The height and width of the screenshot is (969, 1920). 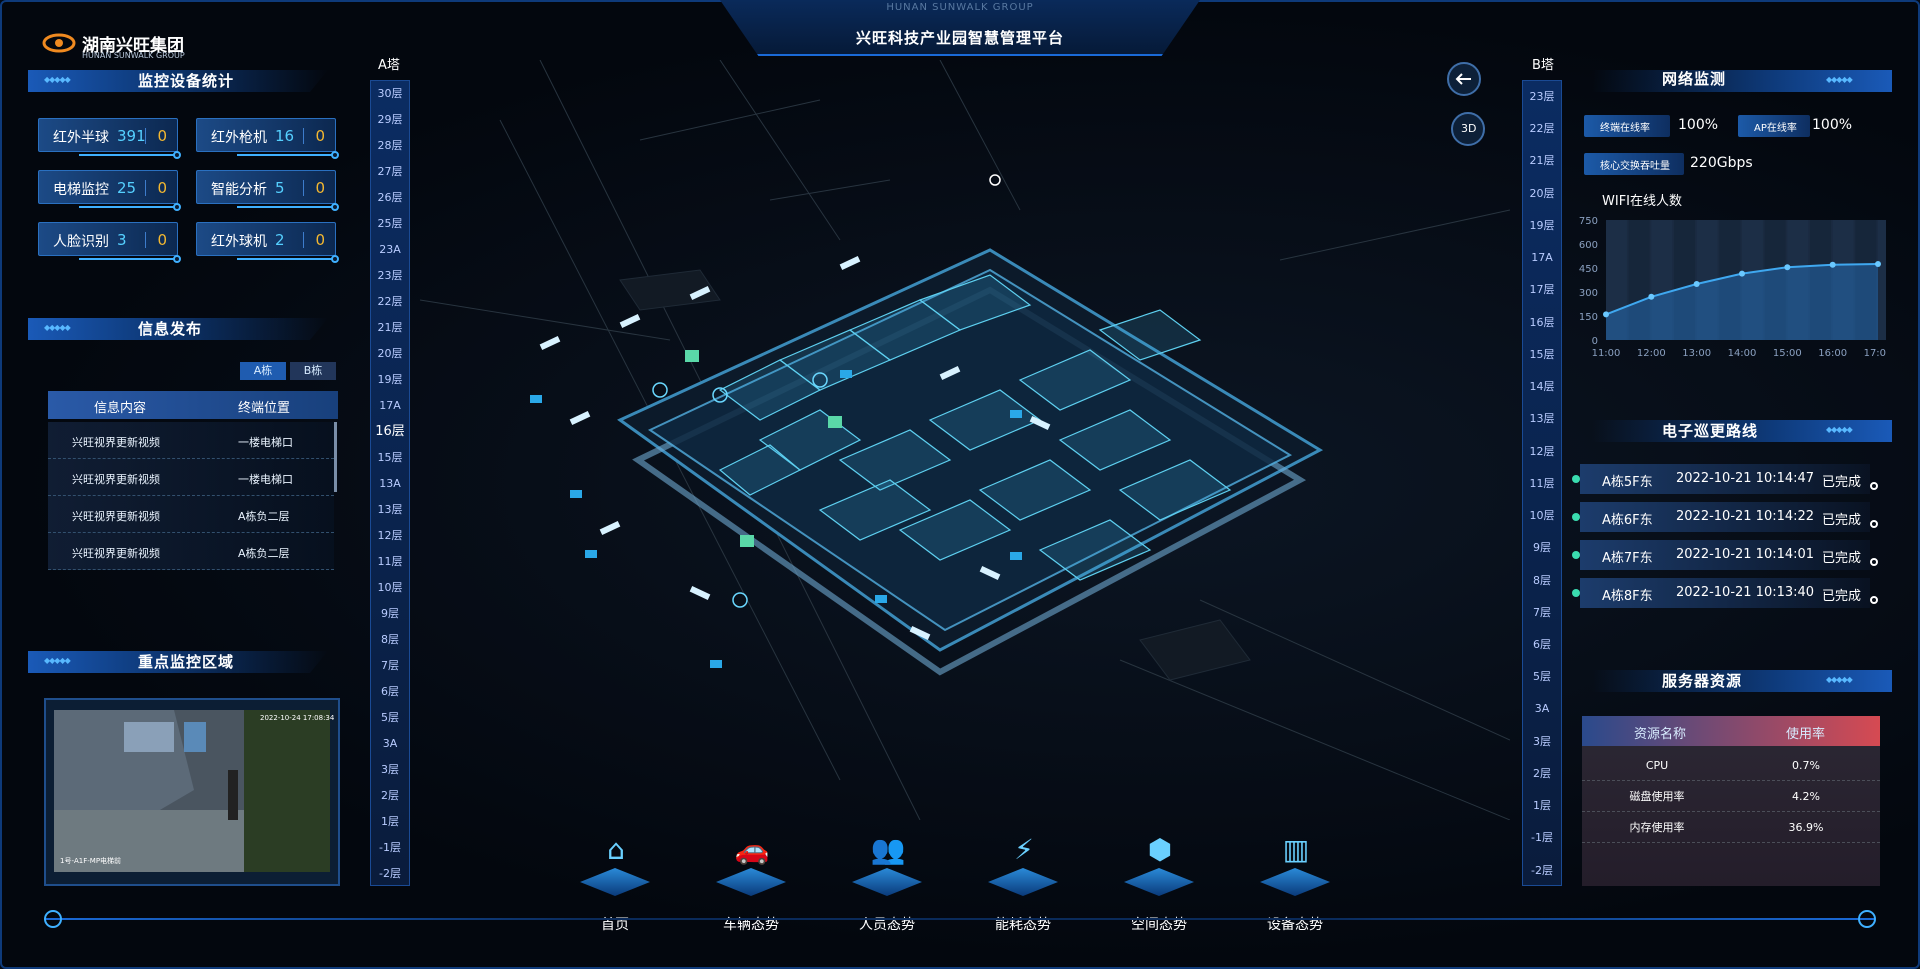 What do you see at coordinates (267, 138) in the screenshot?
I see `device-stat-card: 红外枪机 16 0` at bounding box center [267, 138].